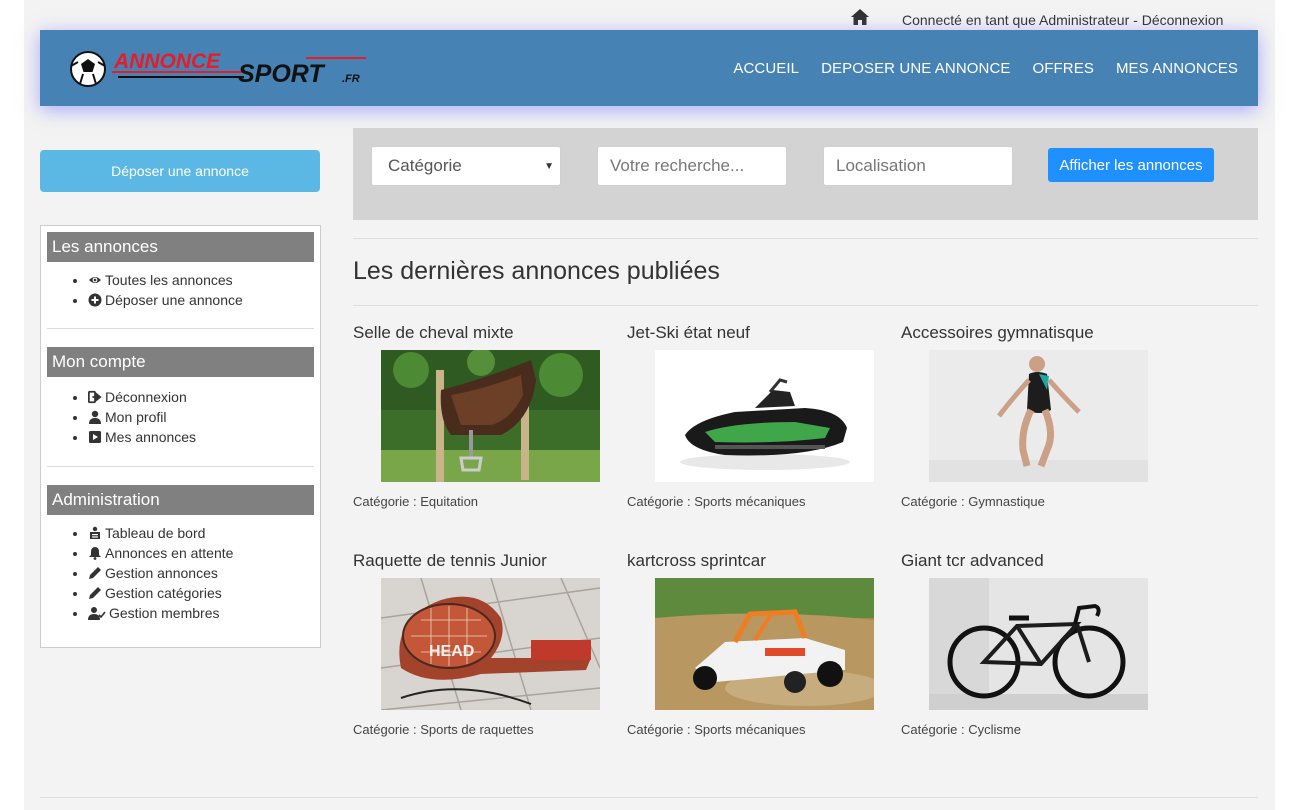  I want to click on saddle-photo, so click(490, 416).